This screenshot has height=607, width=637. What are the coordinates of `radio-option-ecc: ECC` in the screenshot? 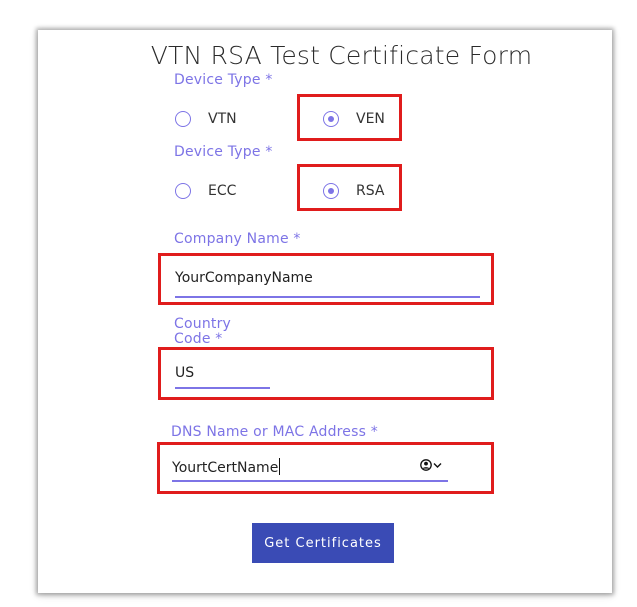 It's located at (205, 191).